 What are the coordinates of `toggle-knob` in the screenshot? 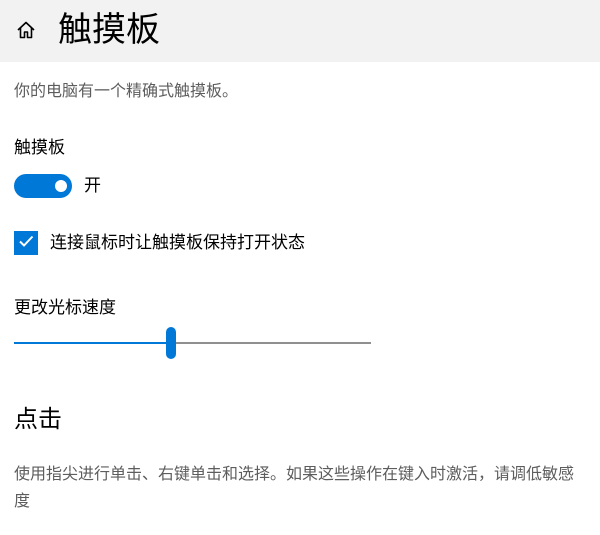 It's located at (61, 186).